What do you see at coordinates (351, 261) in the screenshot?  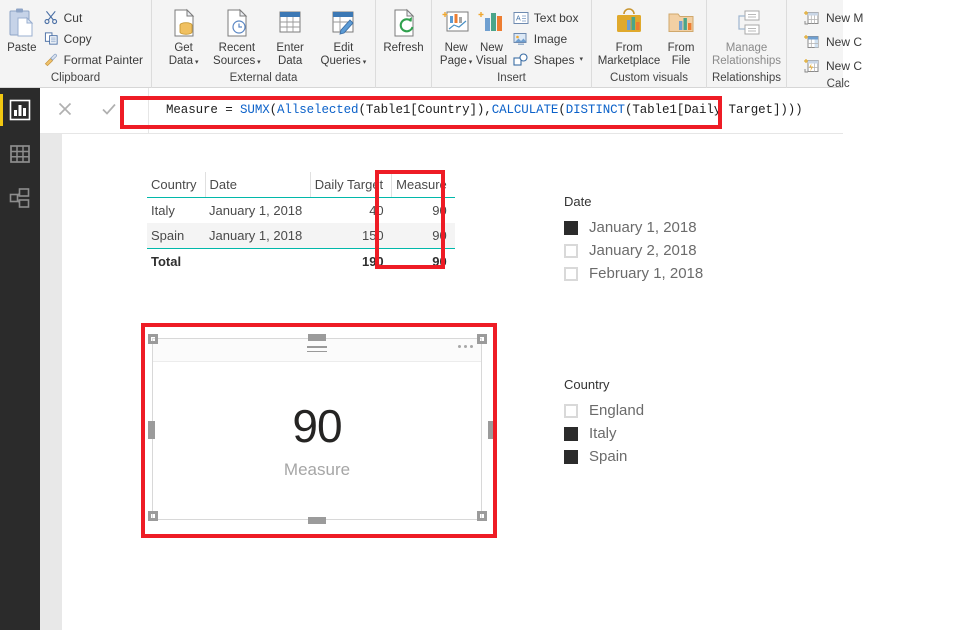 I see `total-daily-target: 190` at bounding box center [351, 261].